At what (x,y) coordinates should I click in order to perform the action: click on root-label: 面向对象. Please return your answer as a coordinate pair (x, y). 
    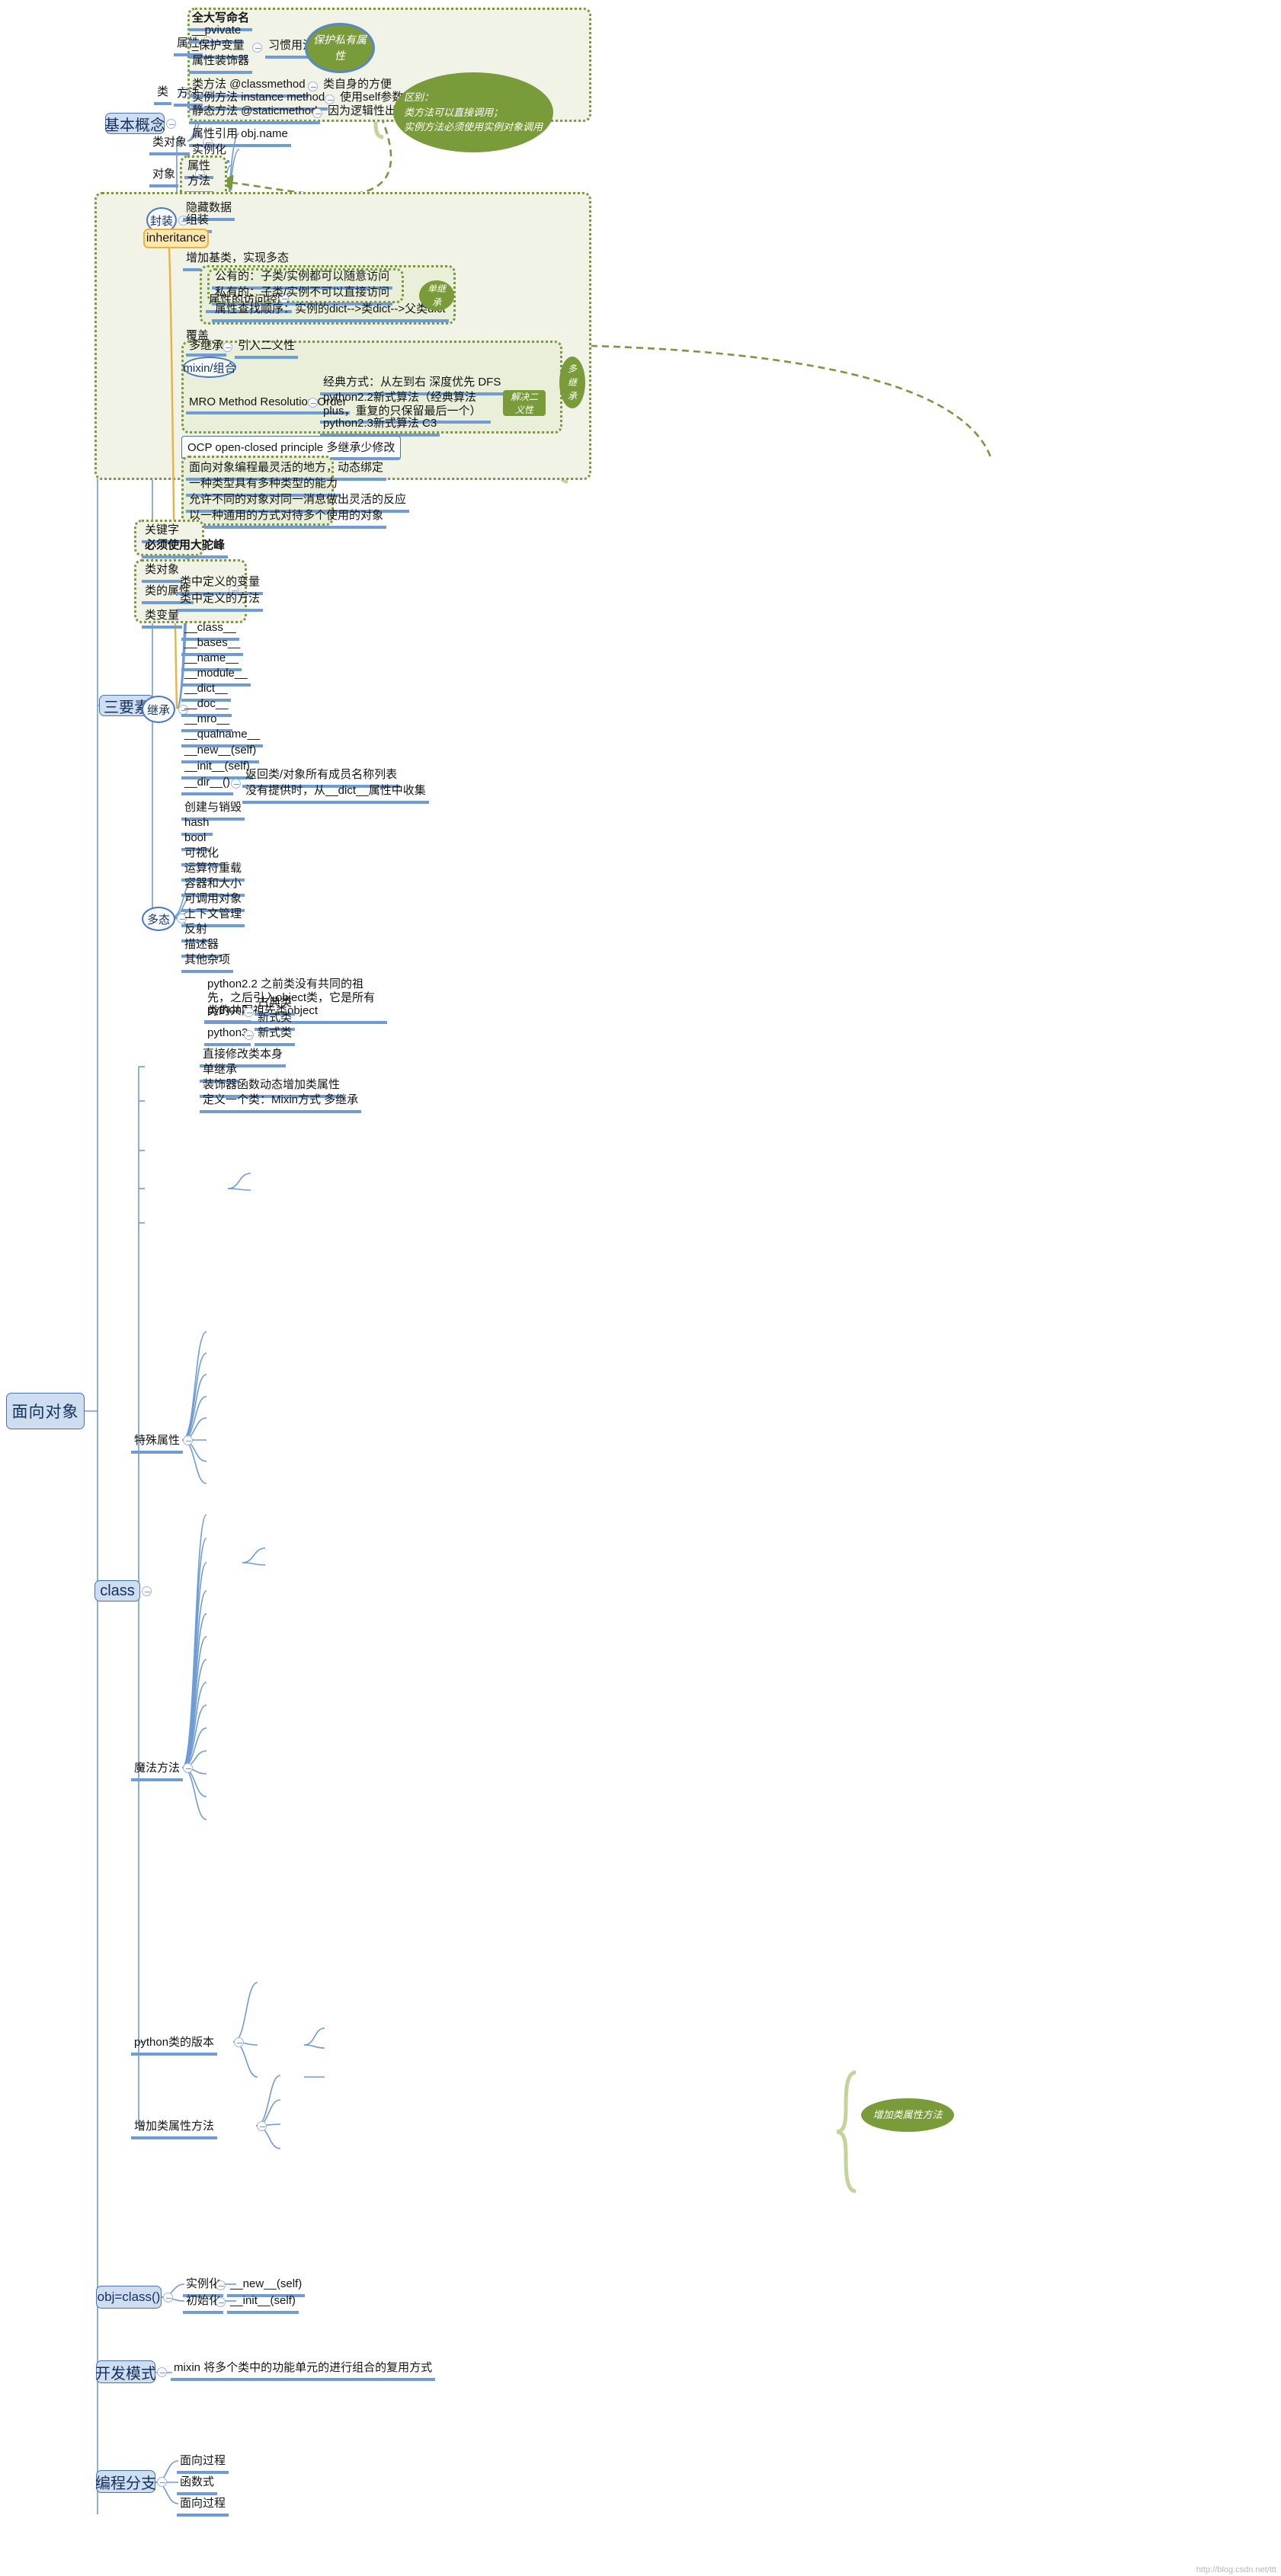
    Looking at the image, I should click on (45, 1412).